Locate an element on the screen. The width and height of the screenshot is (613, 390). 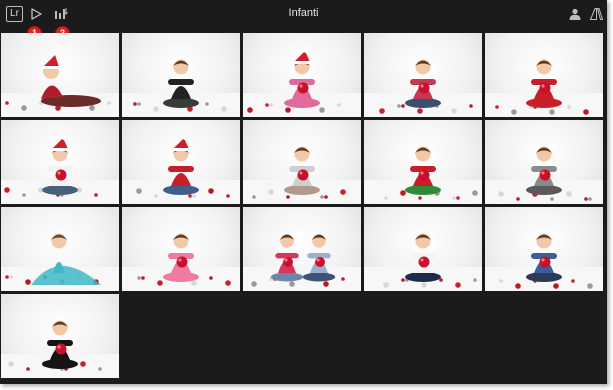
album-title: Infanti is located at coordinates (303, 13).